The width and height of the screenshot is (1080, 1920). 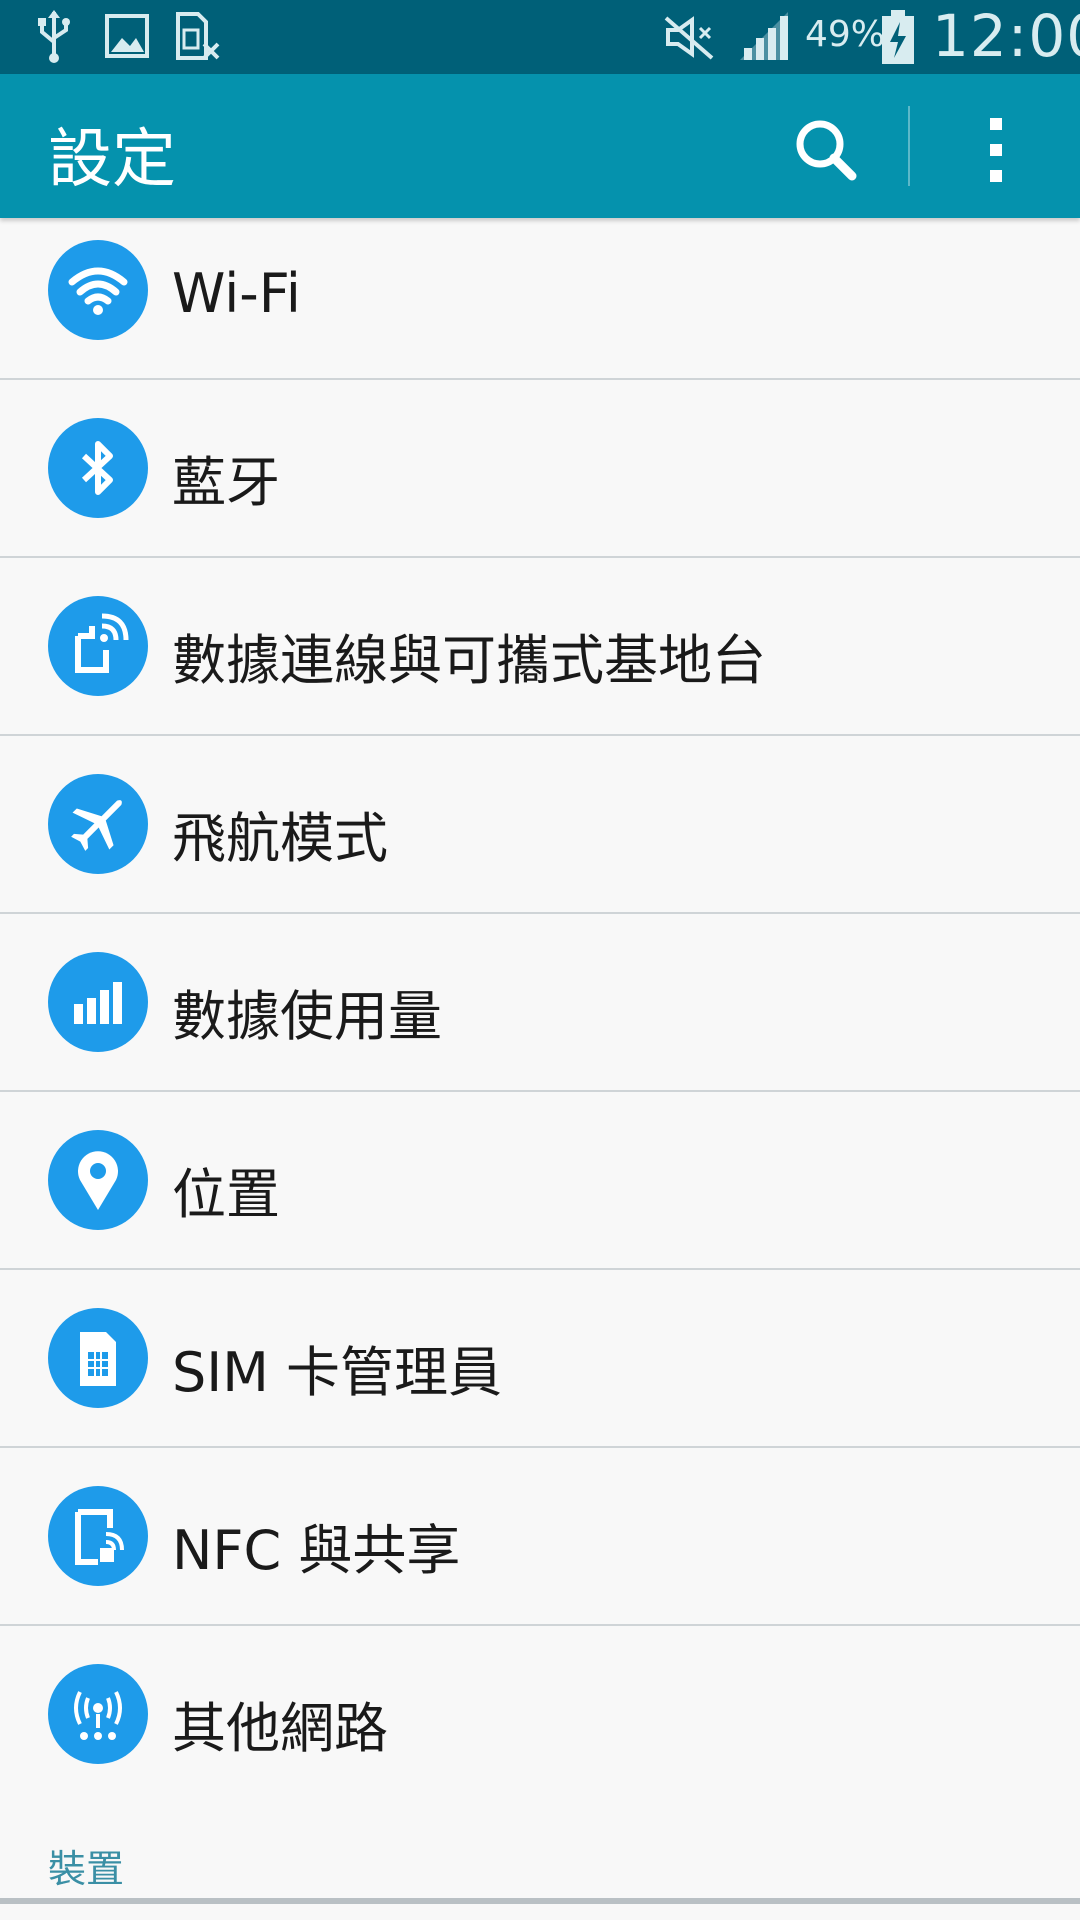 What do you see at coordinates (540, 299) in the screenshot?
I see `settings-item-wifi: Wi-Fi` at bounding box center [540, 299].